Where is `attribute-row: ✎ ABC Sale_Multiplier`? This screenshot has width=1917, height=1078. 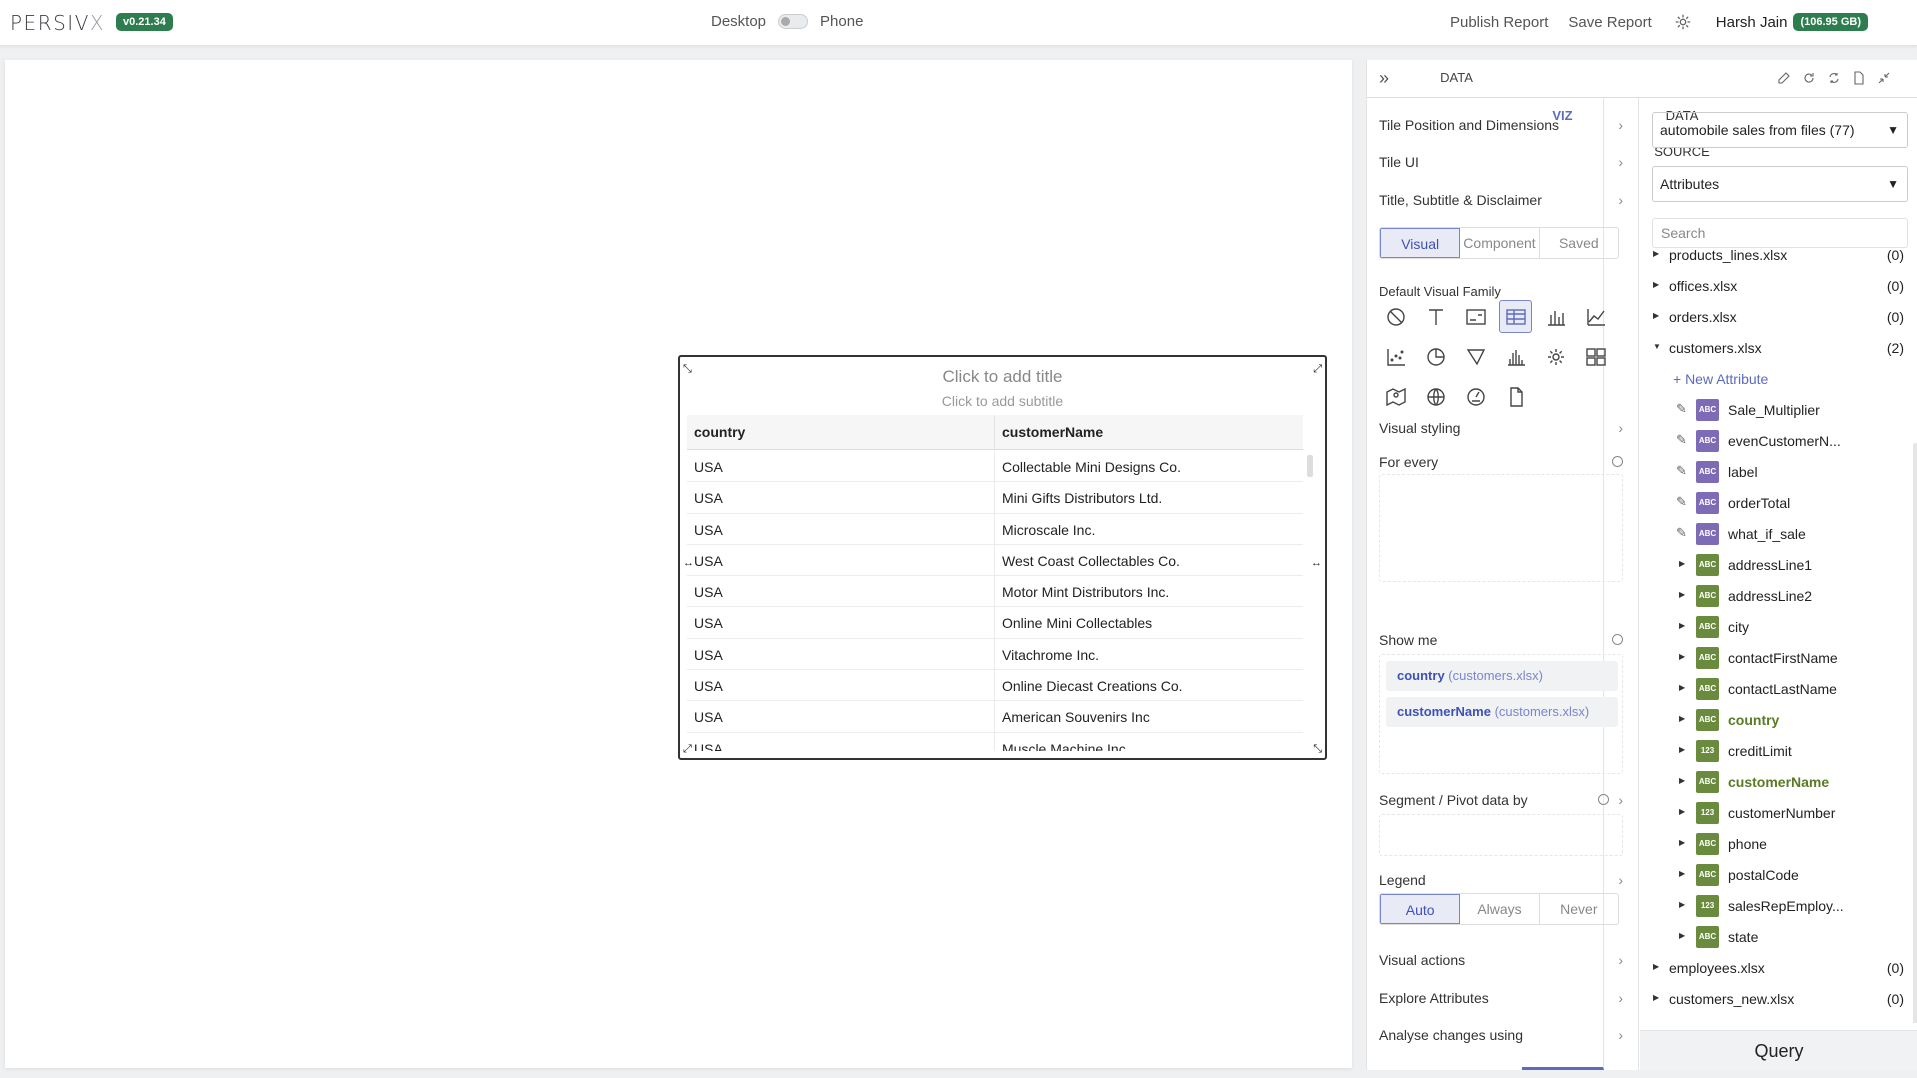
attribute-row: ✎ ABC Sale_Multiplier is located at coordinates (1775, 410).